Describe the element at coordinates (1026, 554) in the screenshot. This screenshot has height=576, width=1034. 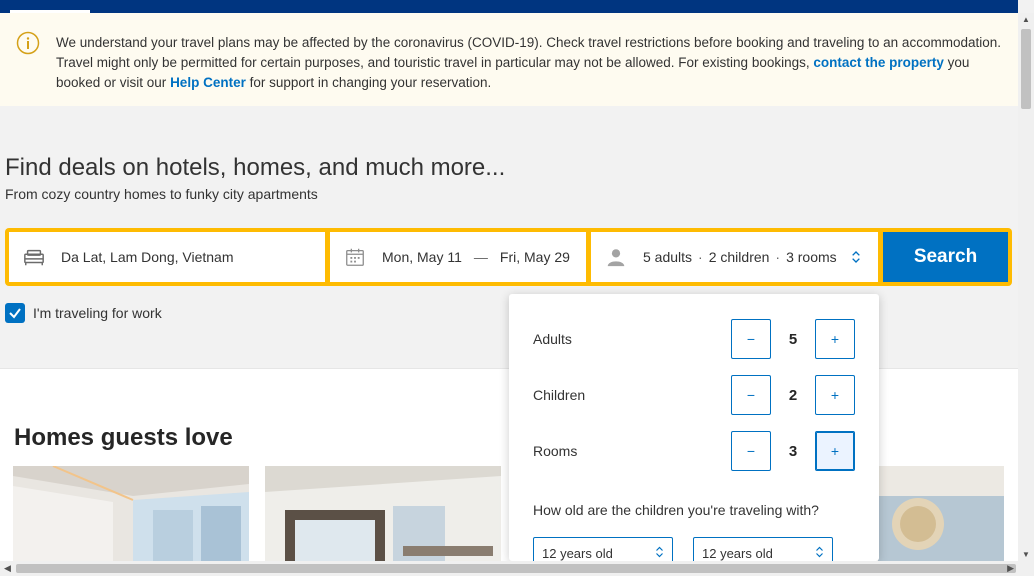
I see `scroll-down-arrow-icon: ▼` at that location.